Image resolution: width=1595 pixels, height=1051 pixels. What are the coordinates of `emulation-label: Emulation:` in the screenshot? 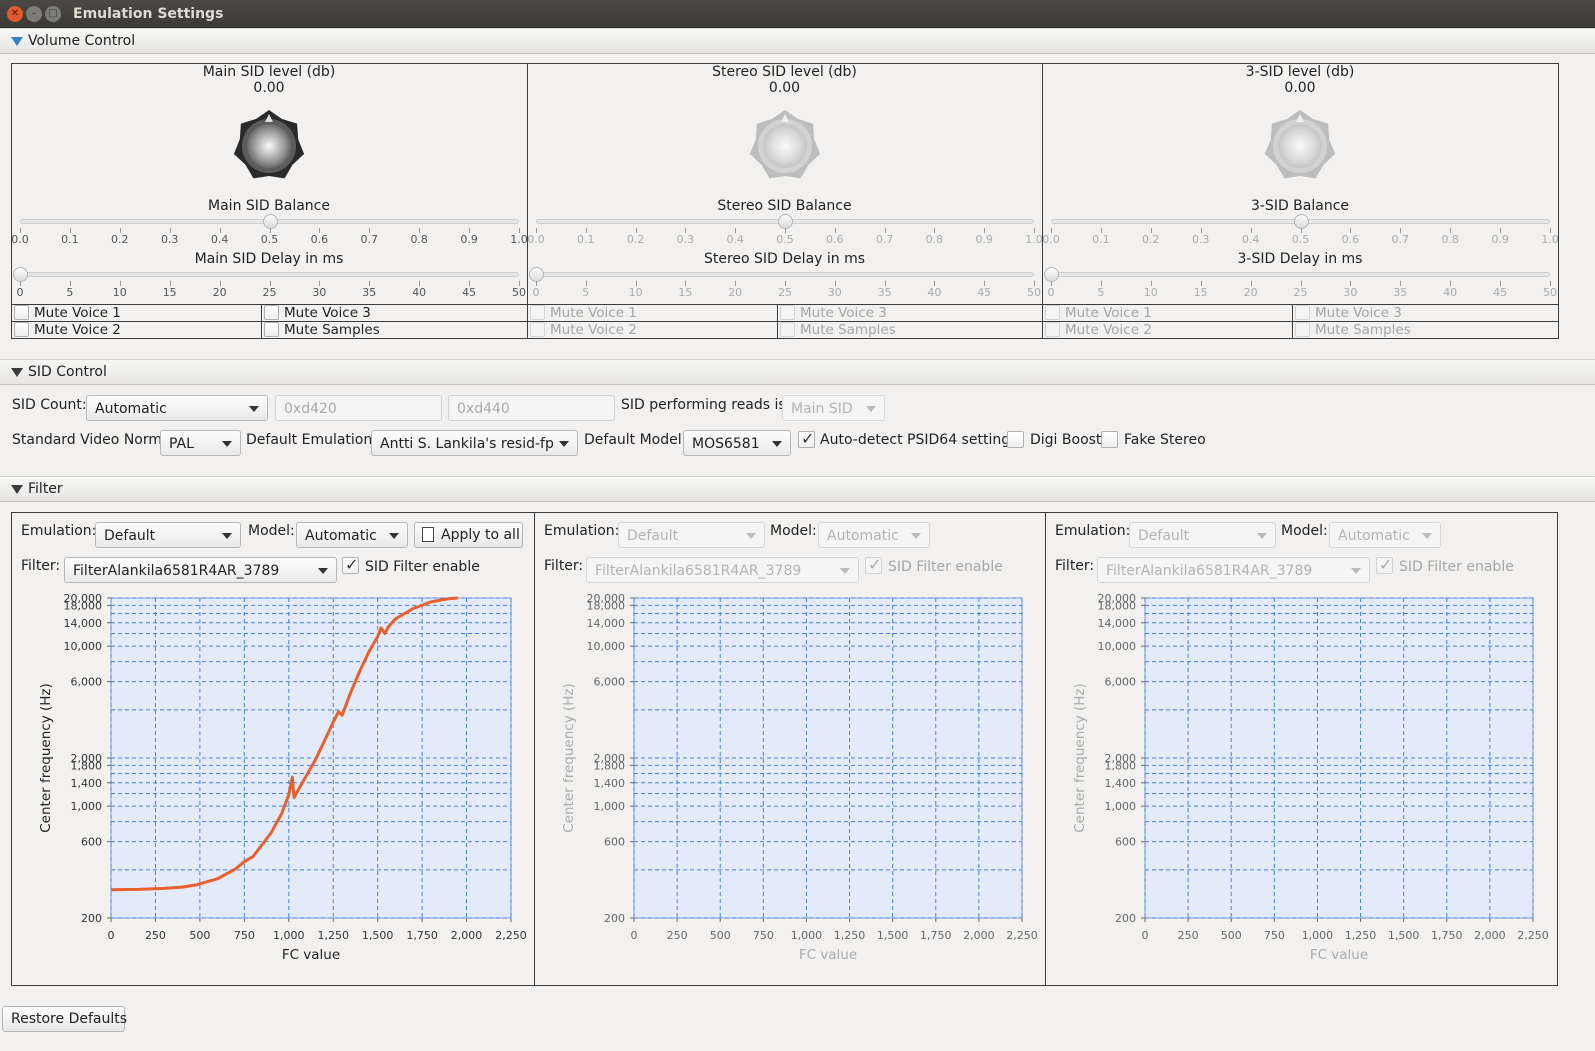 It's located at (582, 531).